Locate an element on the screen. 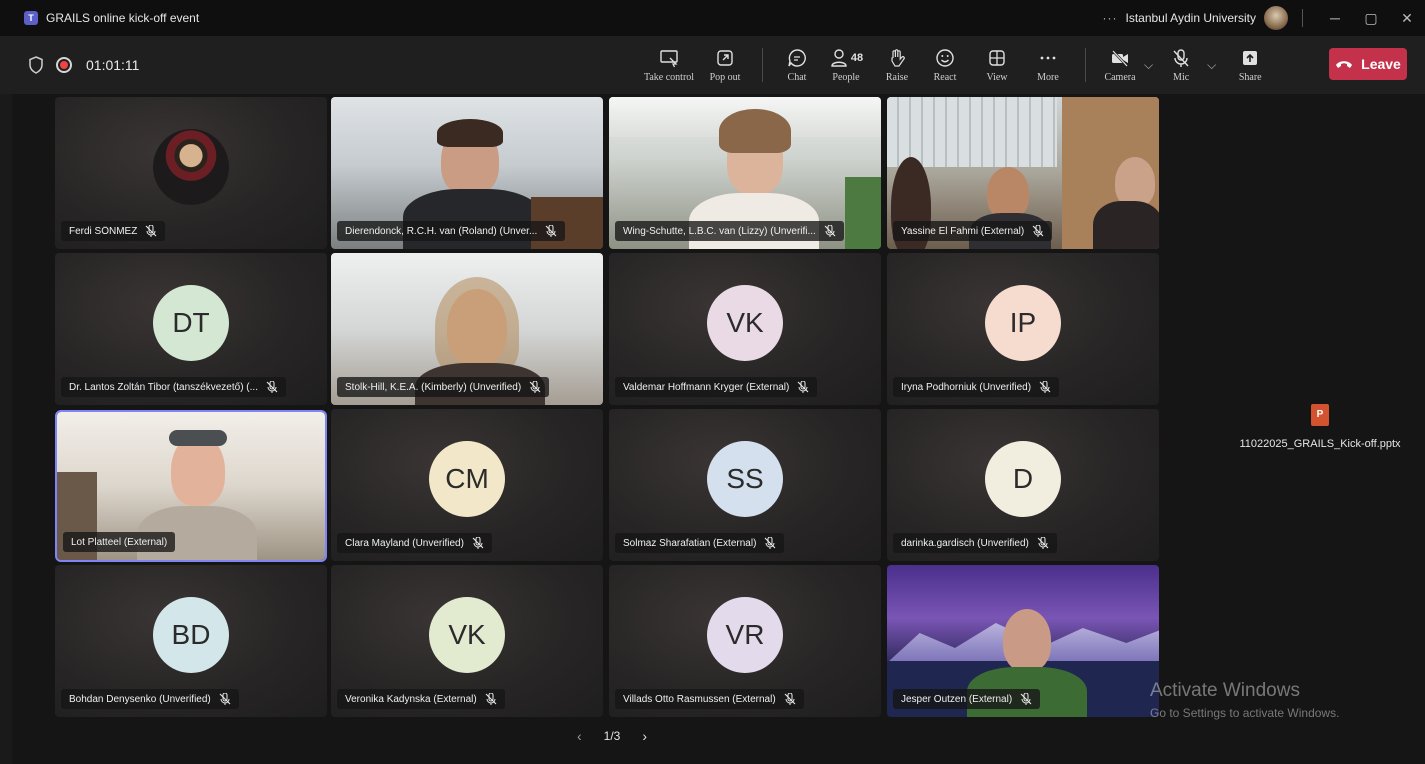  participant-tile: SS Solmaz Sharafatian (External) is located at coordinates (745, 485).